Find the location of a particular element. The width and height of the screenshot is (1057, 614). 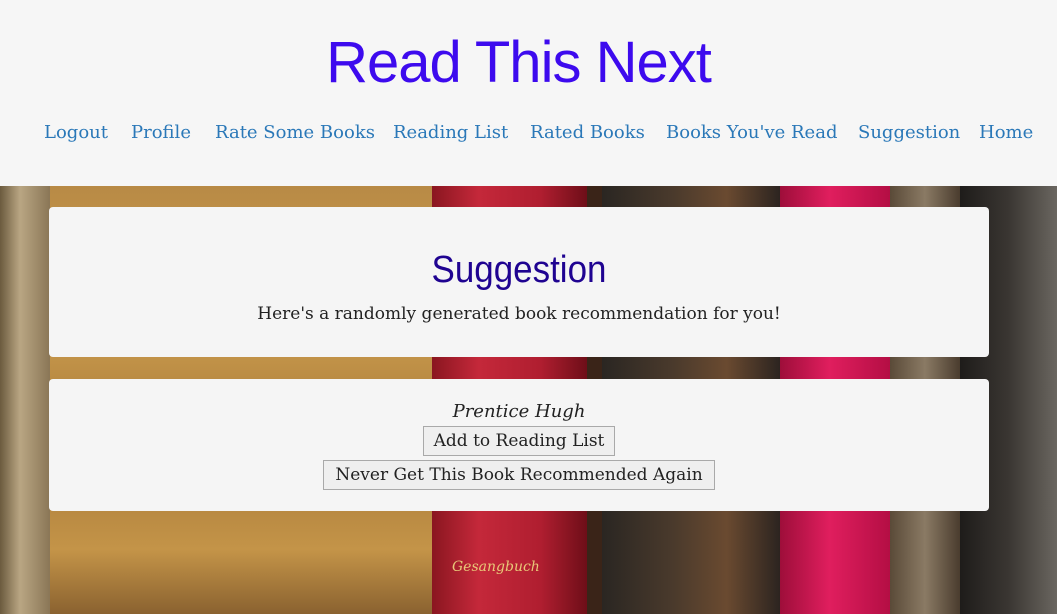

add-to-reading-list-button: Add to Reading List is located at coordinates (519, 441).